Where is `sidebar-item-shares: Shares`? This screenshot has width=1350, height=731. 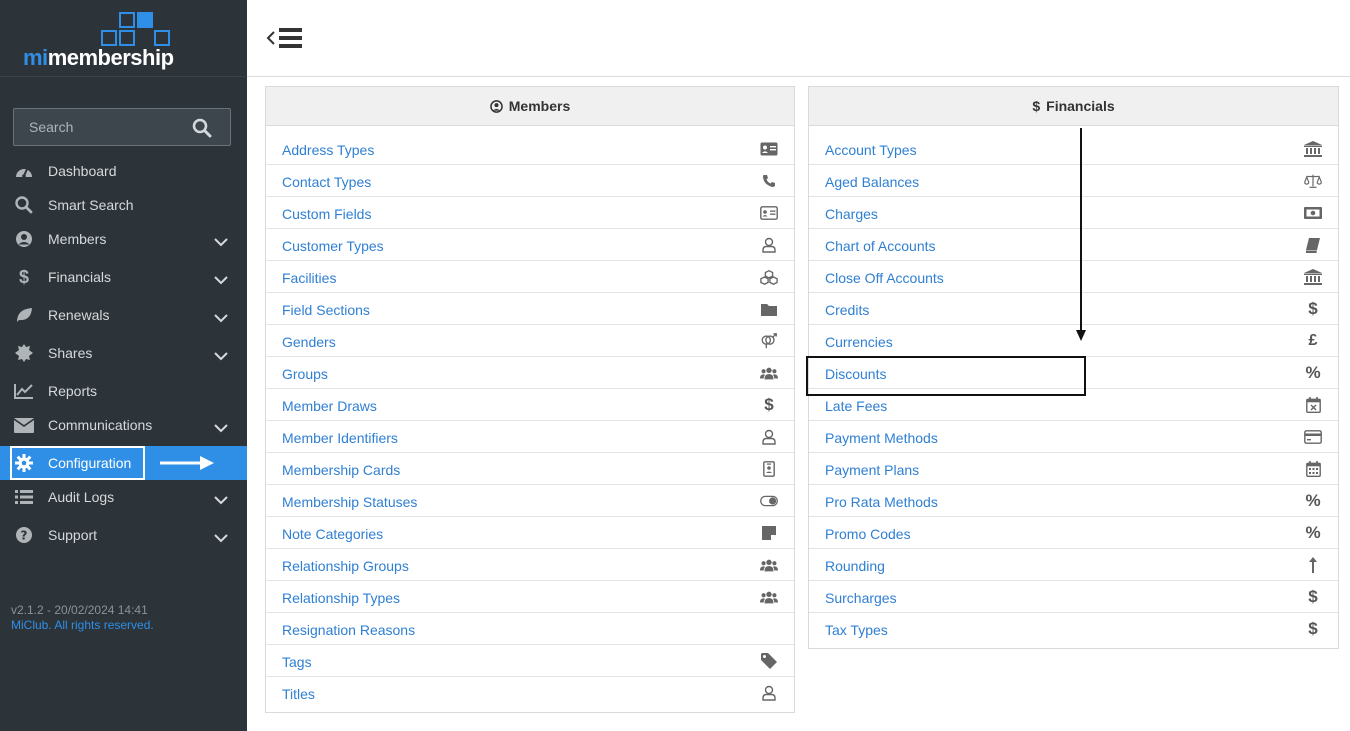
sidebar-item-shares: Shares is located at coordinates (123, 353).